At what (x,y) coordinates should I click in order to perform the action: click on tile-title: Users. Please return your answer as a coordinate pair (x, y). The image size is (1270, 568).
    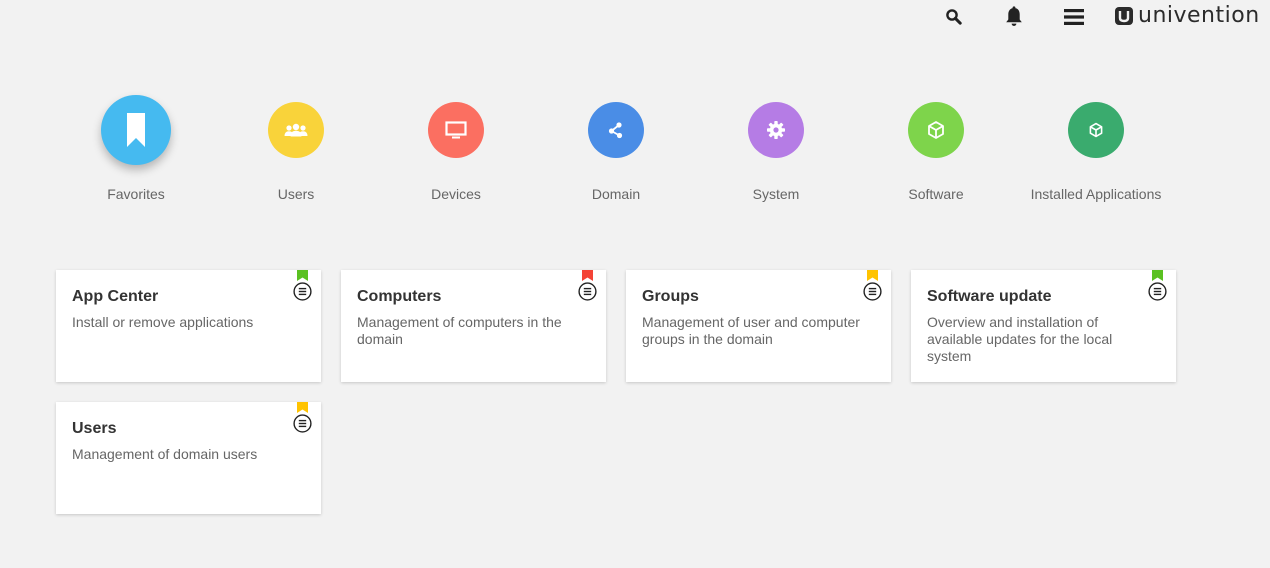
    Looking at the image, I should click on (94, 428).